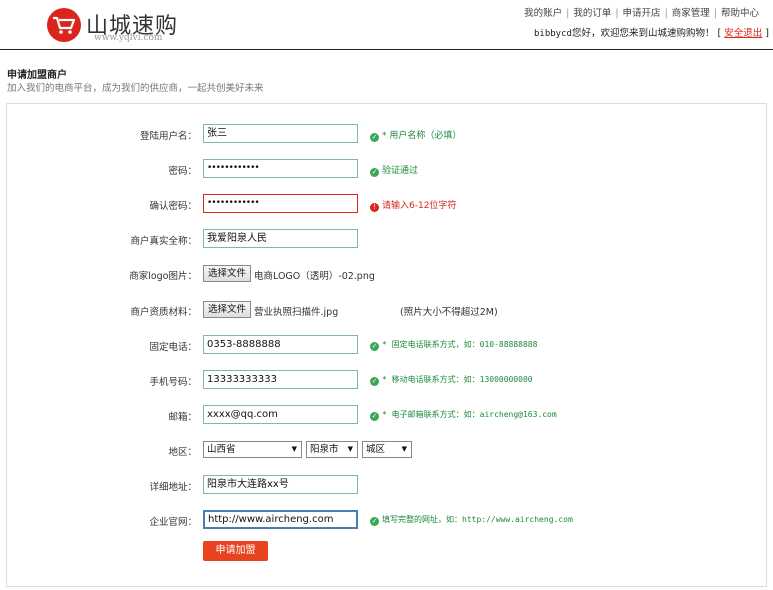 This screenshot has height=590, width=773. Describe the element at coordinates (173, 206) in the screenshot. I see `confirm-password-label: 确认密码：` at that location.